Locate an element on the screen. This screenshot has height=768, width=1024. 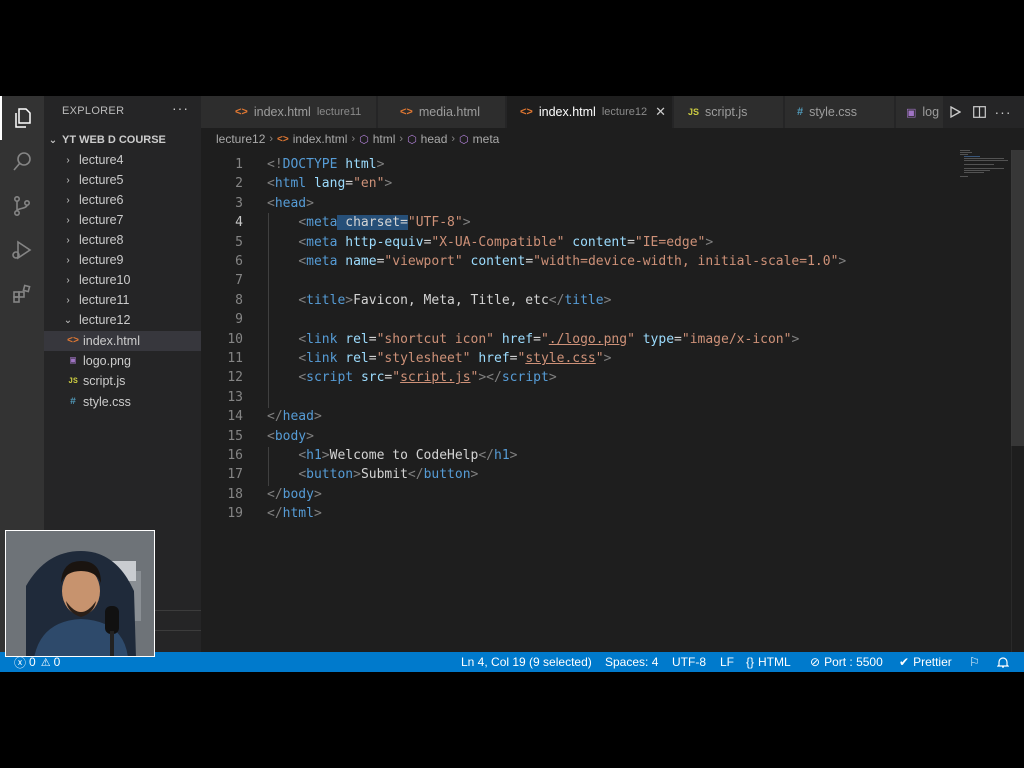
code-line: 1 <!DOCTYPE html> is located at coordinates (581, 164).